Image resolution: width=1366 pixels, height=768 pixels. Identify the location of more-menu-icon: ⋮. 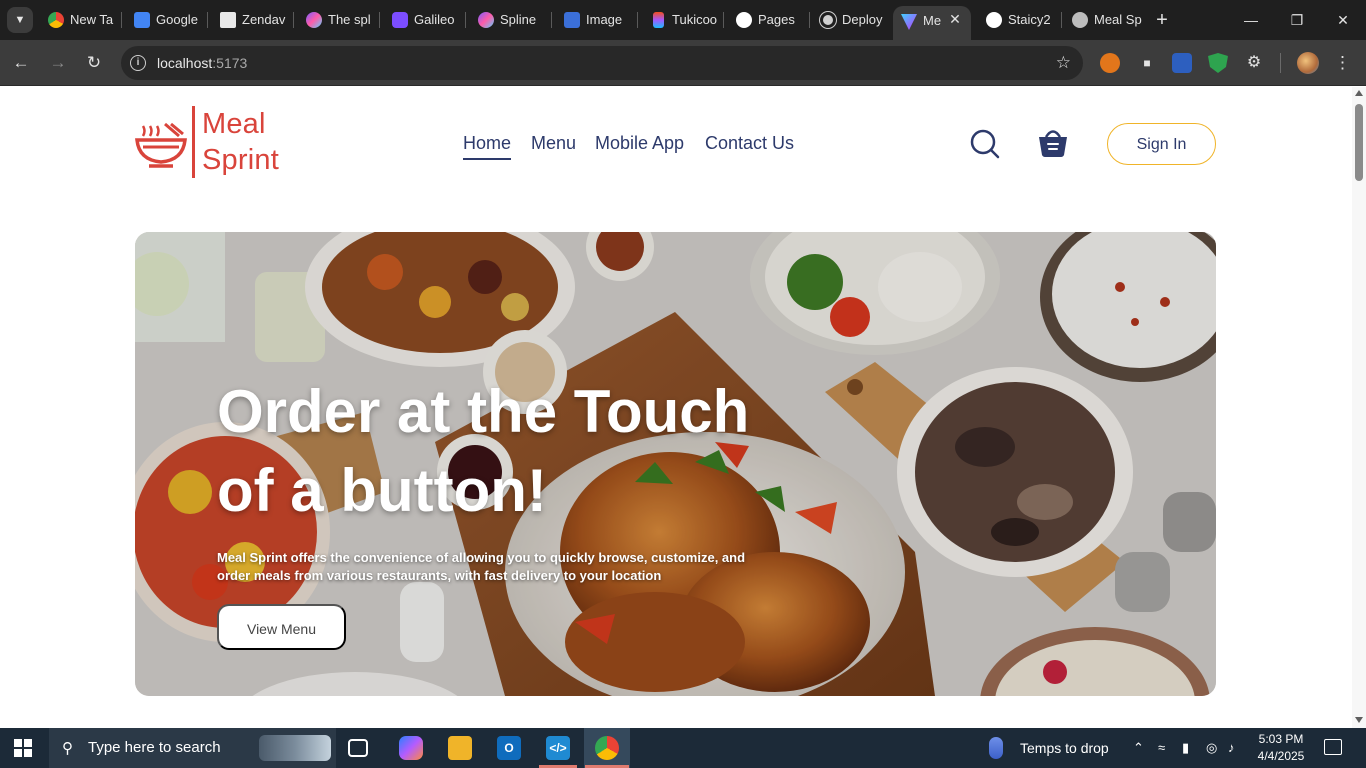
(1342, 63).